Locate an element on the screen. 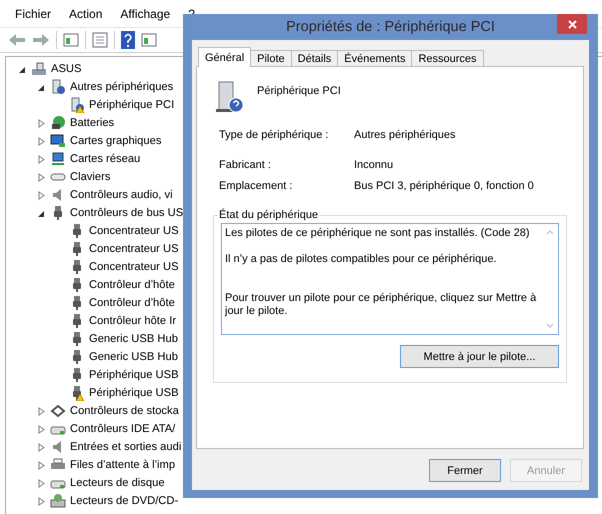 The image size is (602, 514). tree-item: Contrôleurs de stocka is located at coordinates (124, 411).